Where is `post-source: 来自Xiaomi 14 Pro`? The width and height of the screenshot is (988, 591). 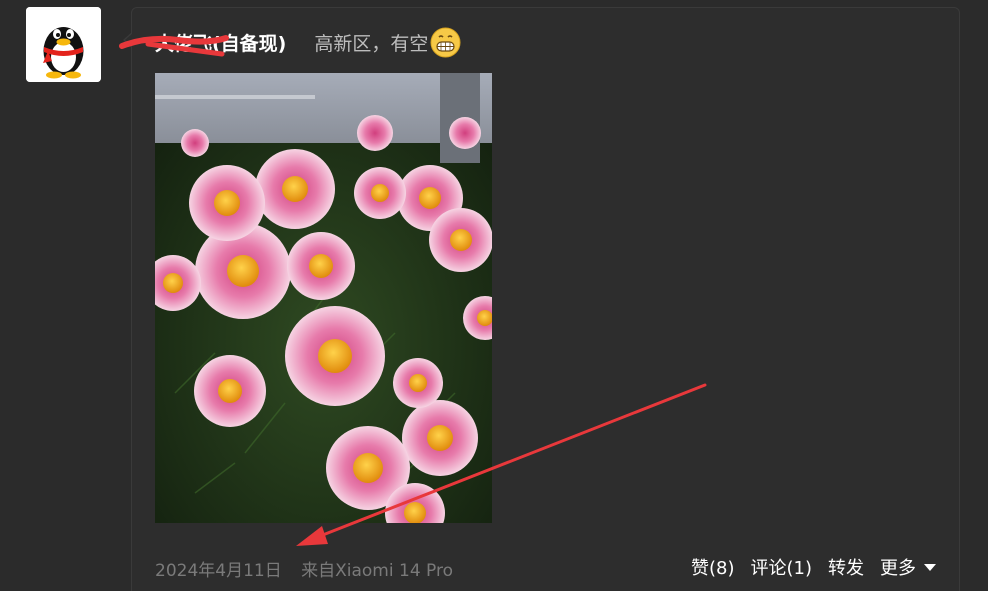 post-source: 来自Xiaomi 14 Pro is located at coordinates (377, 571).